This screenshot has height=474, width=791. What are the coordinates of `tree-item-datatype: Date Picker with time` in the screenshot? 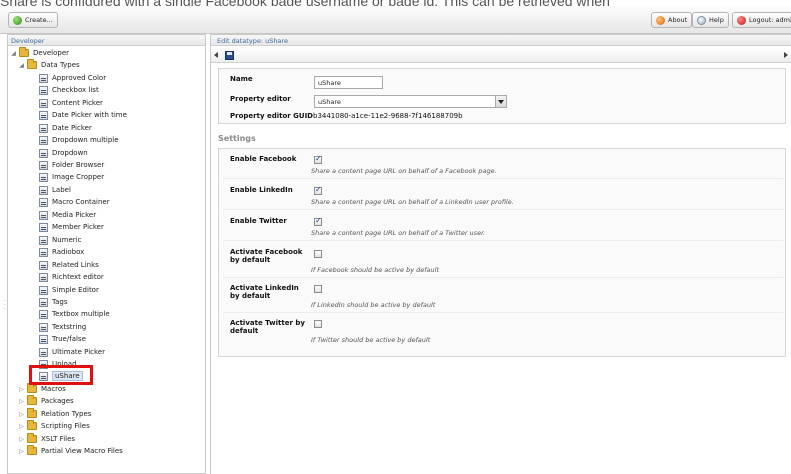 It's located at (83, 115).